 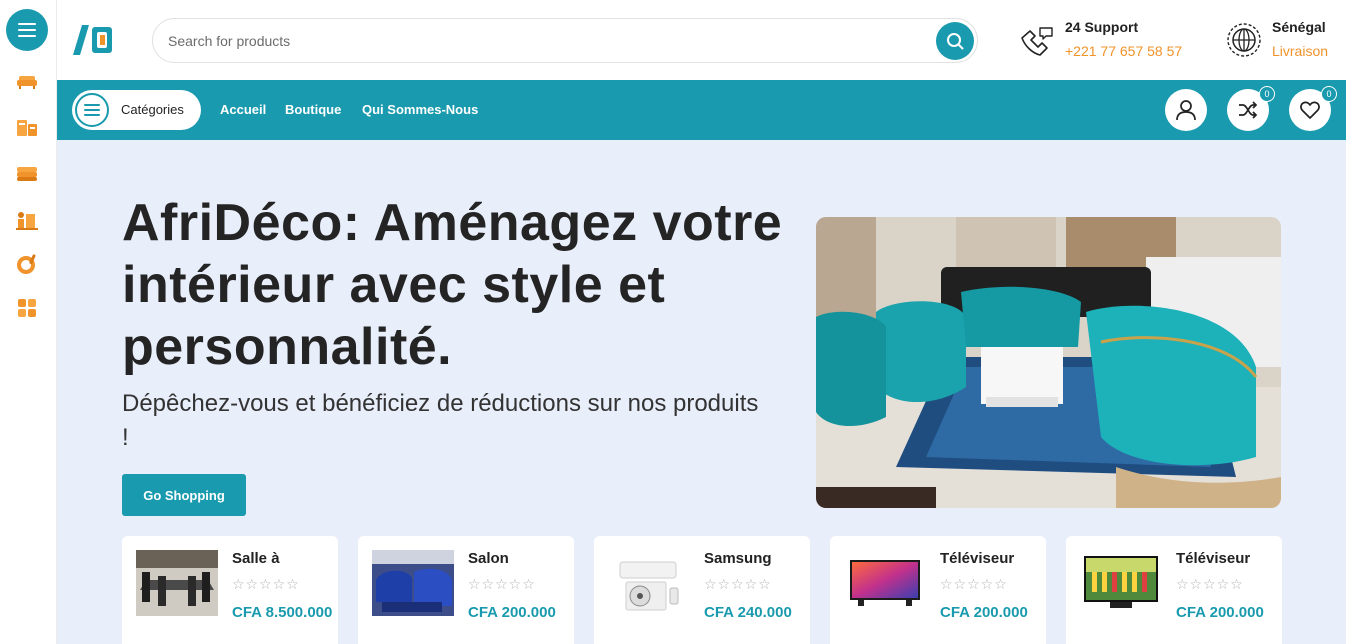 What do you see at coordinates (649, 583) in the screenshot?
I see `product-image-air-conditioner` at bounding box center [649, 583].